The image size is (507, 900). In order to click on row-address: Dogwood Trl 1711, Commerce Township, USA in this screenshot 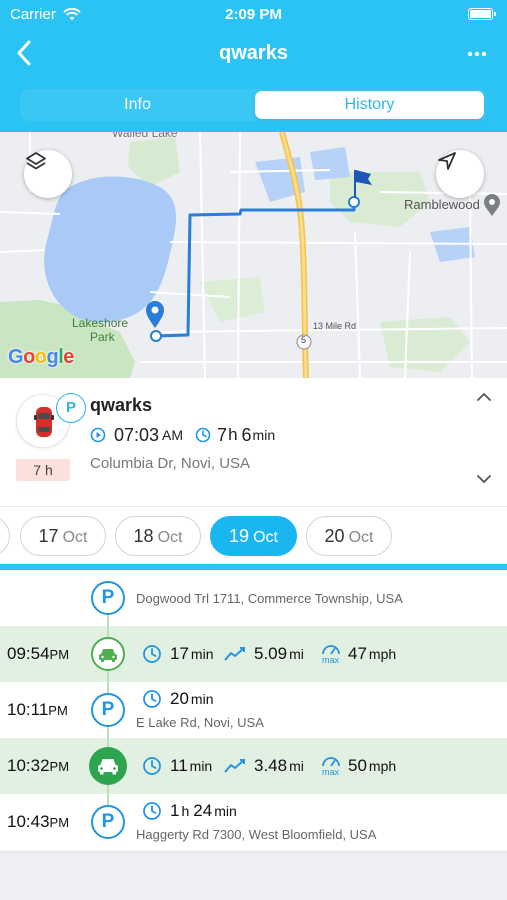, I will do `click(269, 598)`.